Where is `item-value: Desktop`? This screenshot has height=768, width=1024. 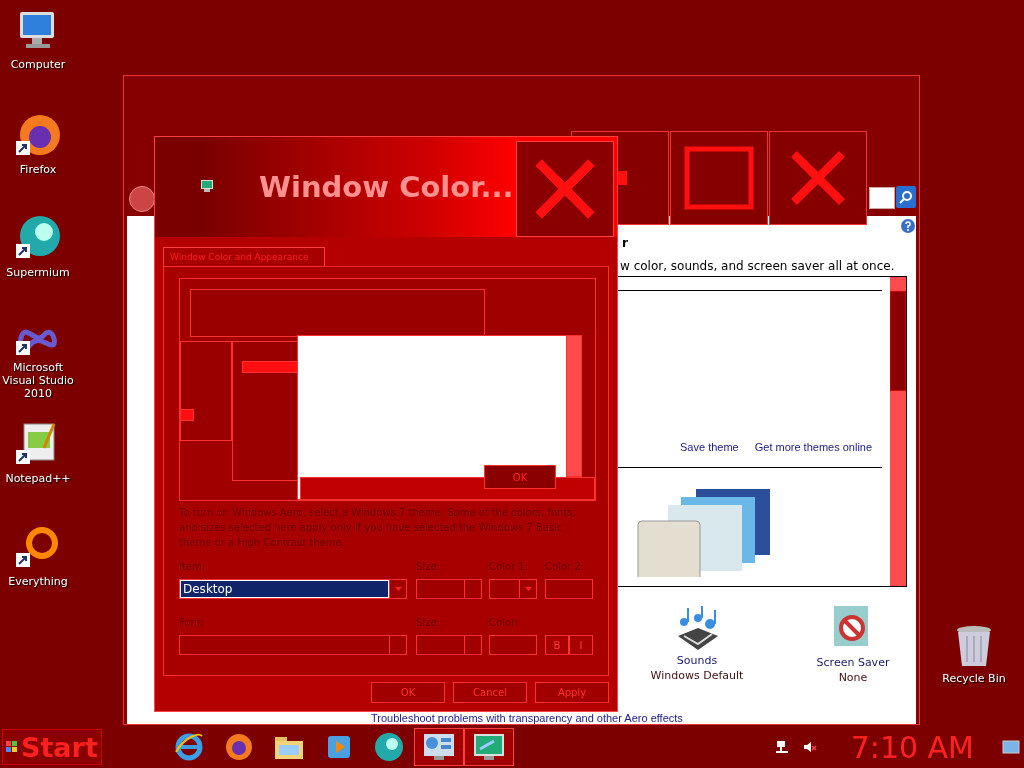 item-value: Desktop is located at coordinates (284, 589).